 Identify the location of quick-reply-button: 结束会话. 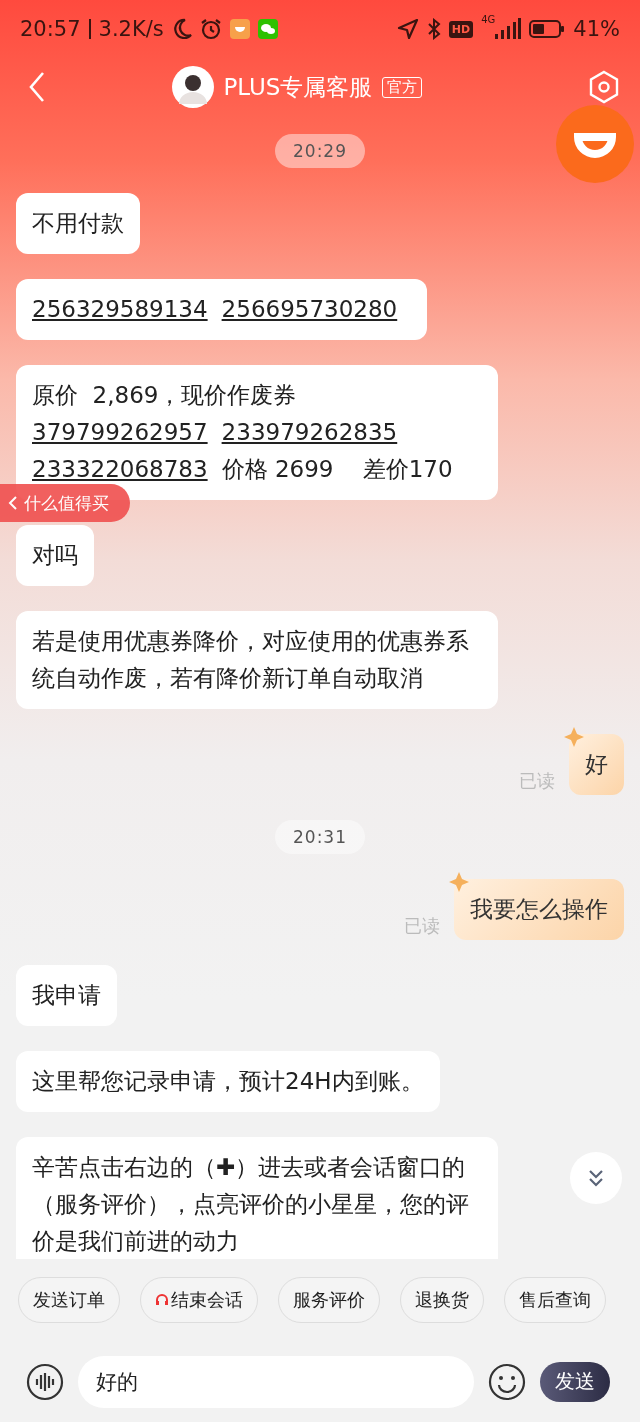
(199, 1300).